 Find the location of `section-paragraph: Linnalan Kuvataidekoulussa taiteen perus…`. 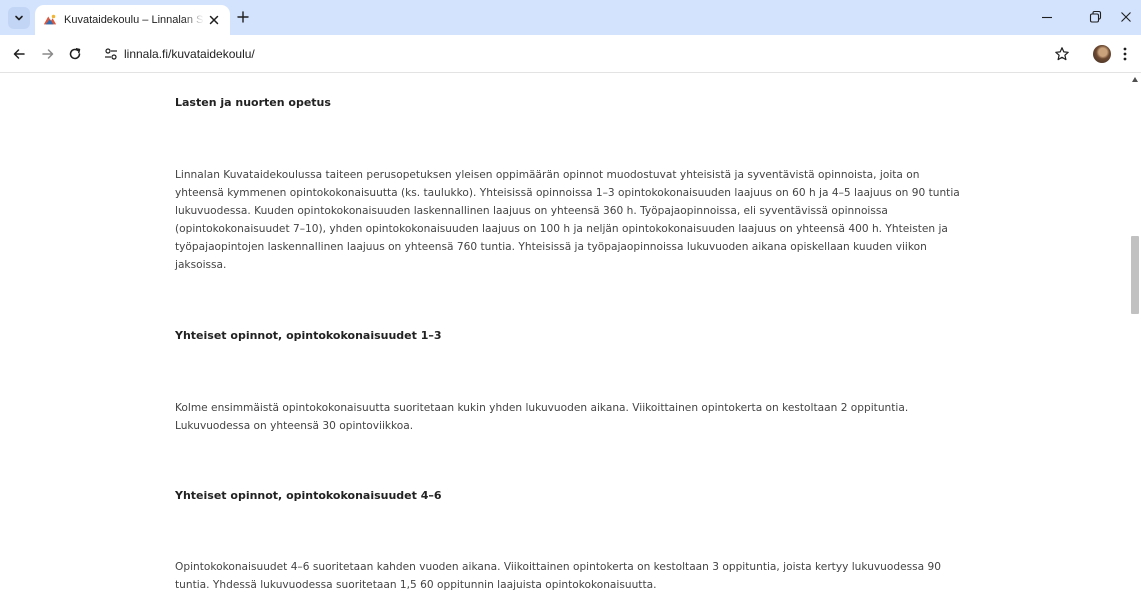

section-paragraph: Linnalan Kuvataidekoulussa taiteen perus… is located at coordinates (567, 220).